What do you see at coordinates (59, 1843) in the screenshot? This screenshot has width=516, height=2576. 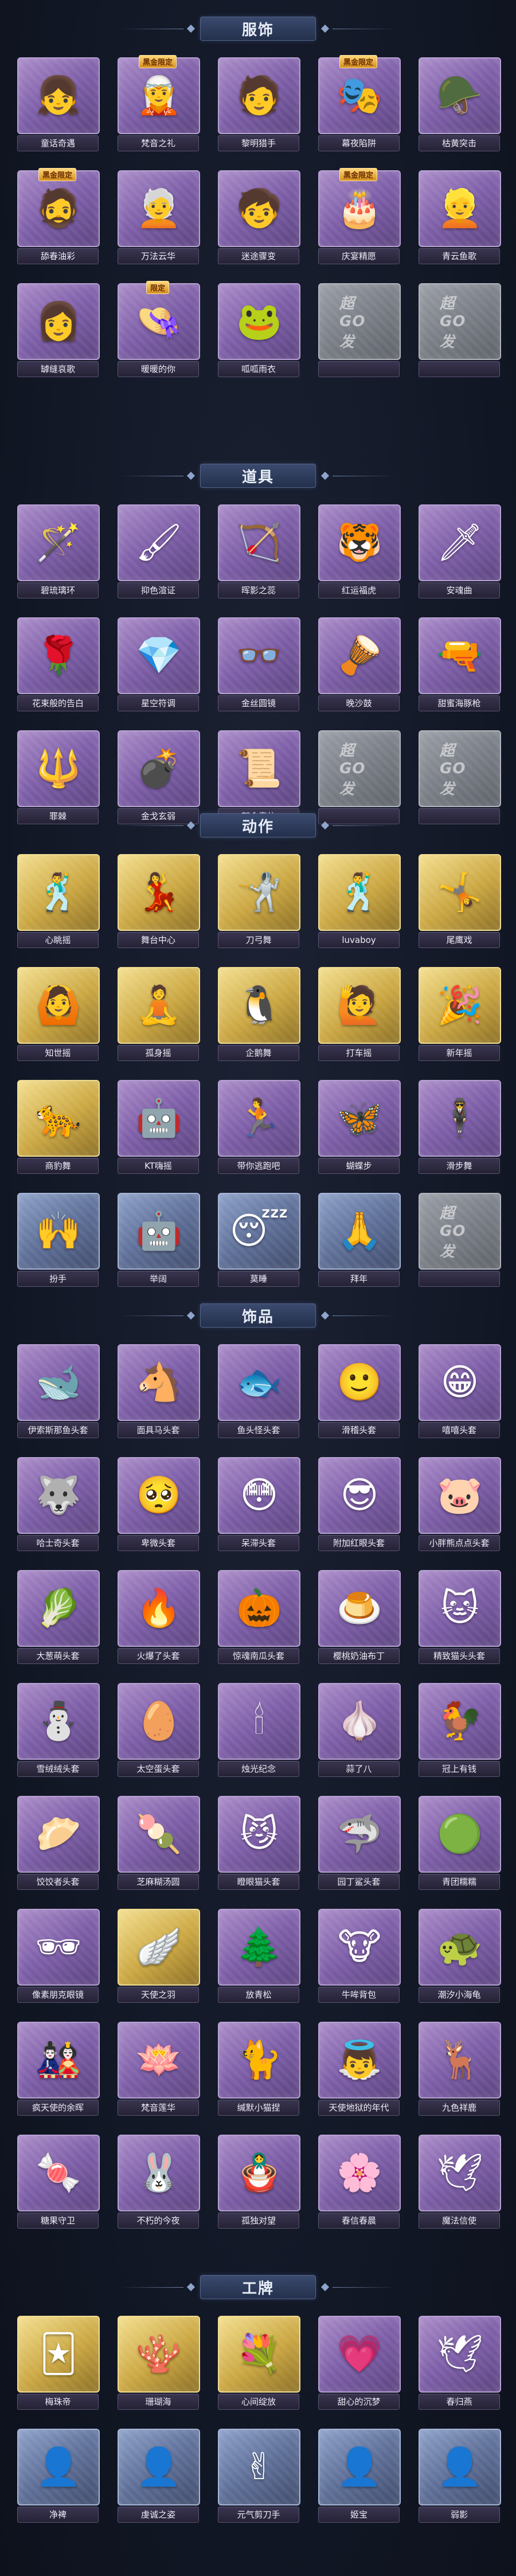 I see `item-card: 🥟 饺饺者头套` at bounding box center [59, 1843].